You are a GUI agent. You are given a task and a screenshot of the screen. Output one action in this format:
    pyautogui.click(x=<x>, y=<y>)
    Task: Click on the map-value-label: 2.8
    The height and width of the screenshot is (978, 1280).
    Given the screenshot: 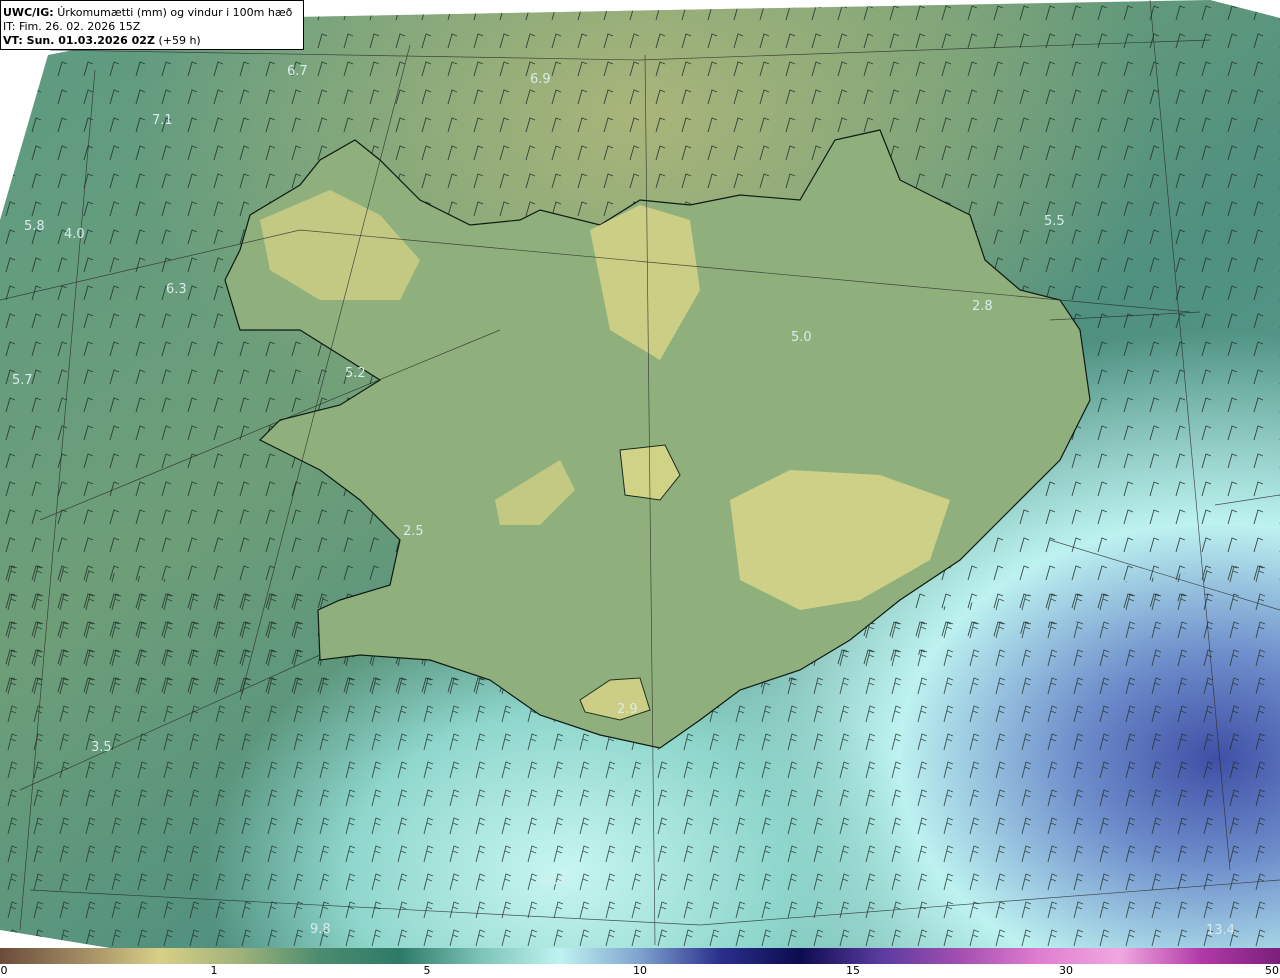 What is the action you would take?
    pyautogui.click(x=982, y=306)
    